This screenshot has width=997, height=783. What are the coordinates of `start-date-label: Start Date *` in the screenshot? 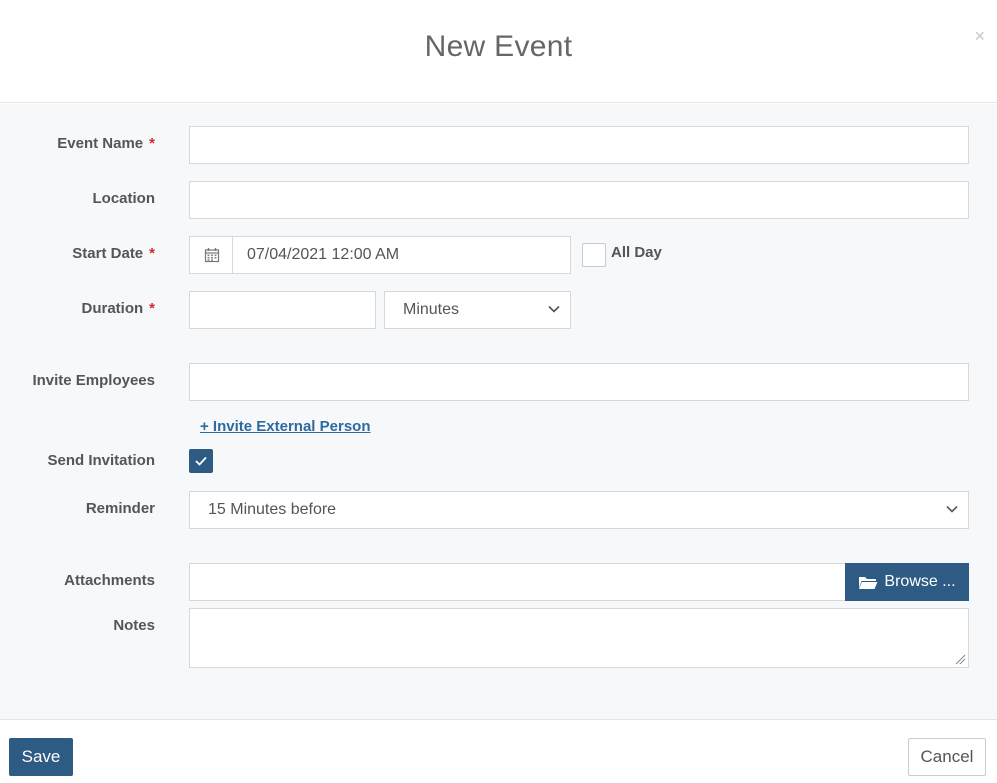 It's located at (77, 254).